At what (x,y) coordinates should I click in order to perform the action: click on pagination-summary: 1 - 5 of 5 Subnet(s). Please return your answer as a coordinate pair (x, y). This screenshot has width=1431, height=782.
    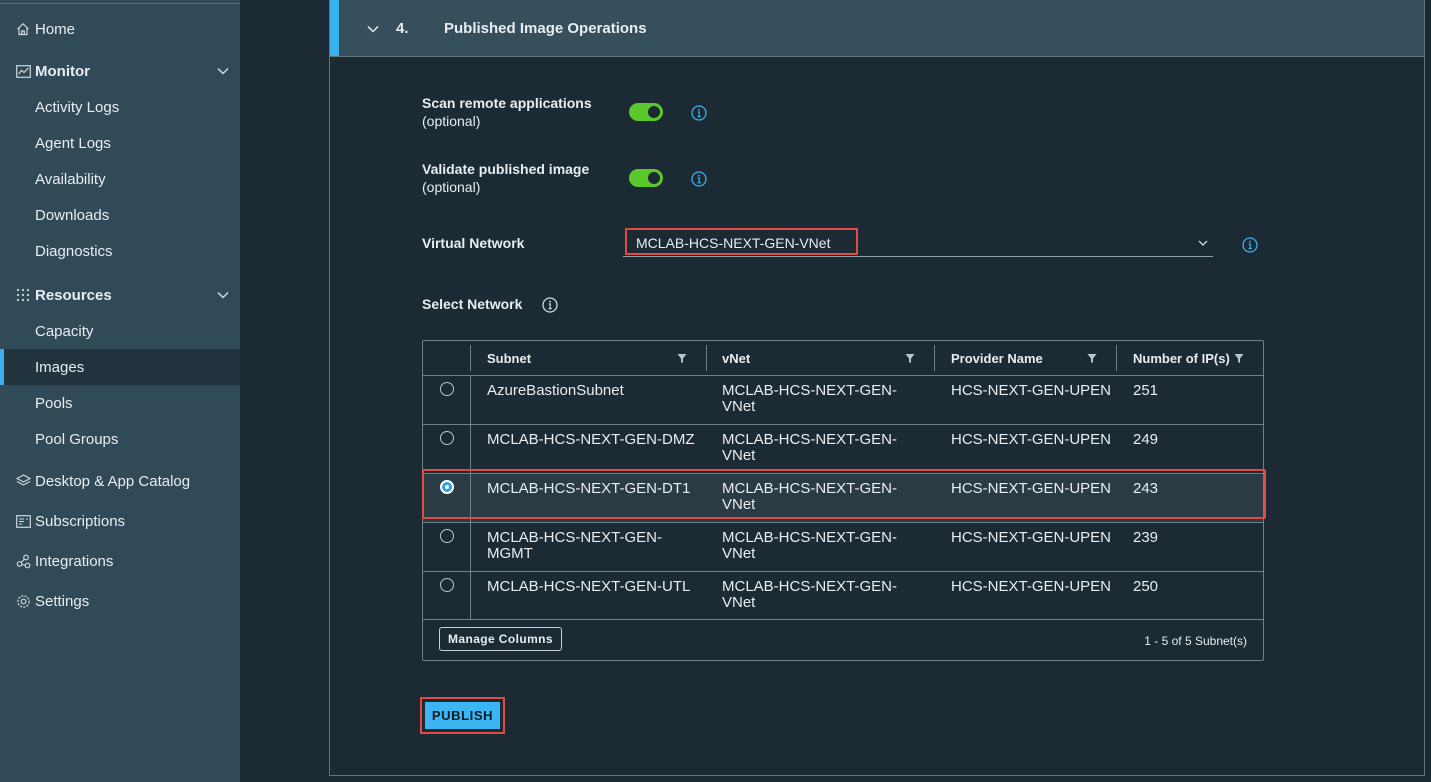
    Looking at the image, I should click on (1195, 641).